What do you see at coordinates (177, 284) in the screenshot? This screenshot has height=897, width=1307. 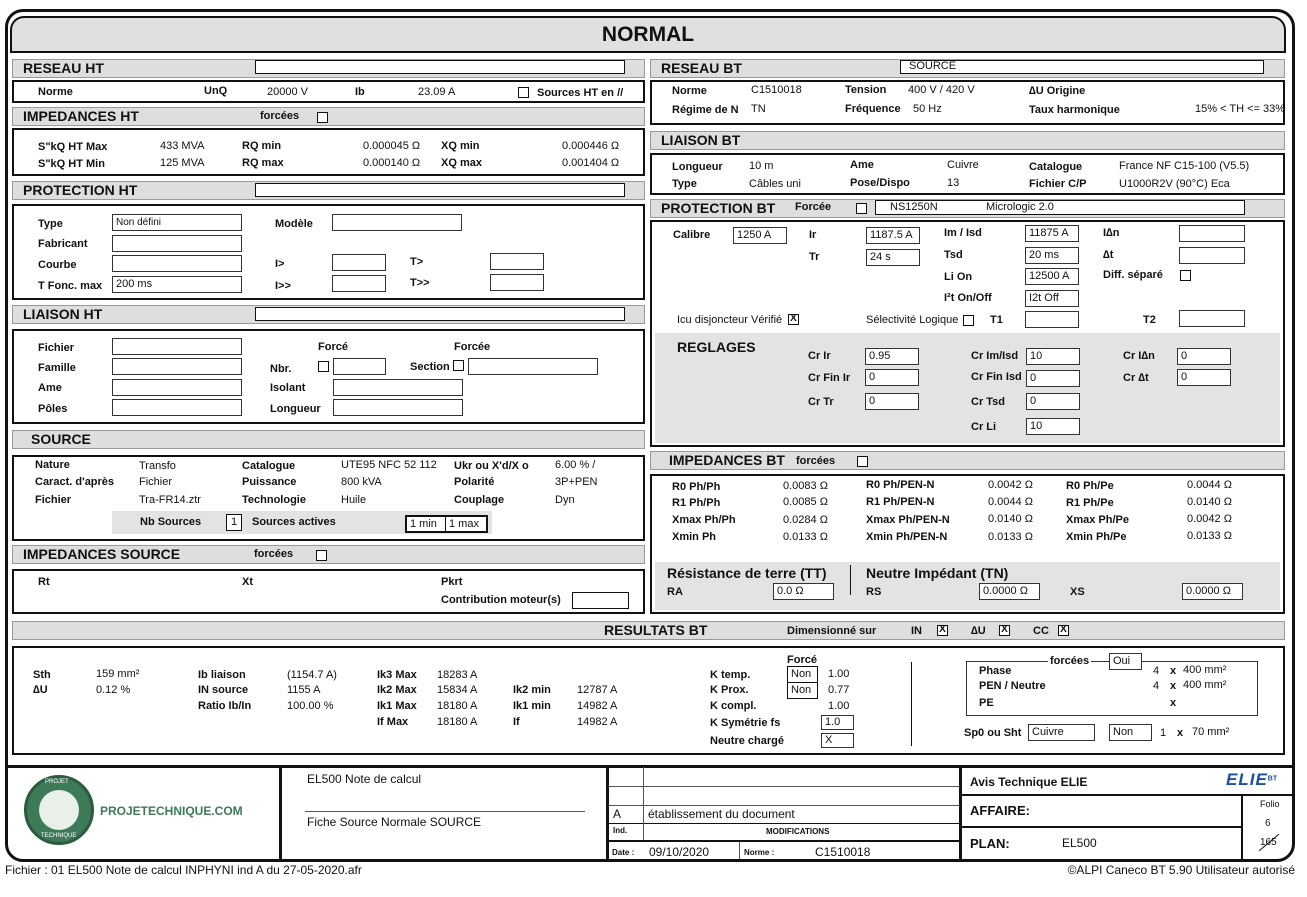 I see `tfonc-field: 200 ms` at bounding box center [177, 284].